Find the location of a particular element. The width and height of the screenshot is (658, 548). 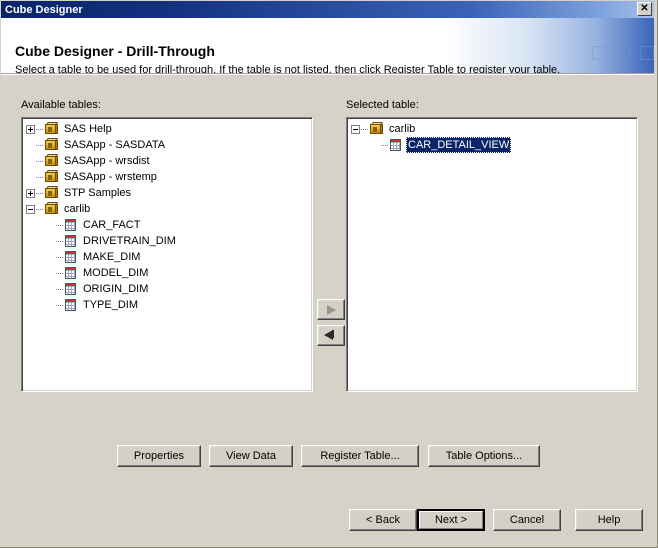

properties-button: Properties is located at coordinates (159, 456).